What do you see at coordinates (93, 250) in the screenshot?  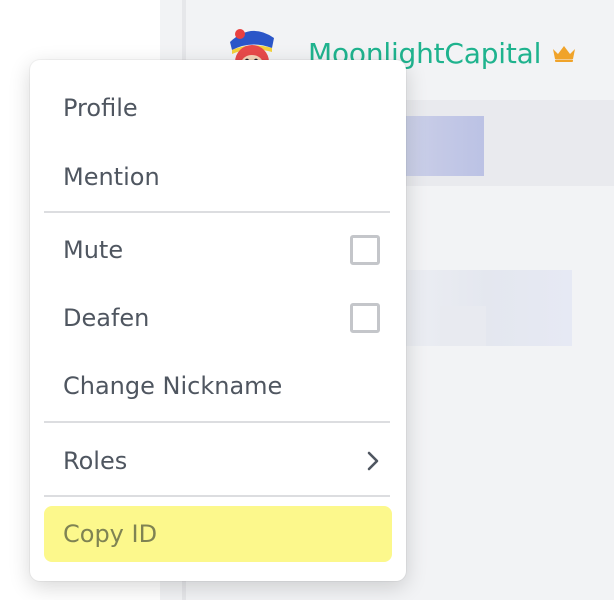 I see `menu-item-label: Mute` at bounding box center [93, 250].